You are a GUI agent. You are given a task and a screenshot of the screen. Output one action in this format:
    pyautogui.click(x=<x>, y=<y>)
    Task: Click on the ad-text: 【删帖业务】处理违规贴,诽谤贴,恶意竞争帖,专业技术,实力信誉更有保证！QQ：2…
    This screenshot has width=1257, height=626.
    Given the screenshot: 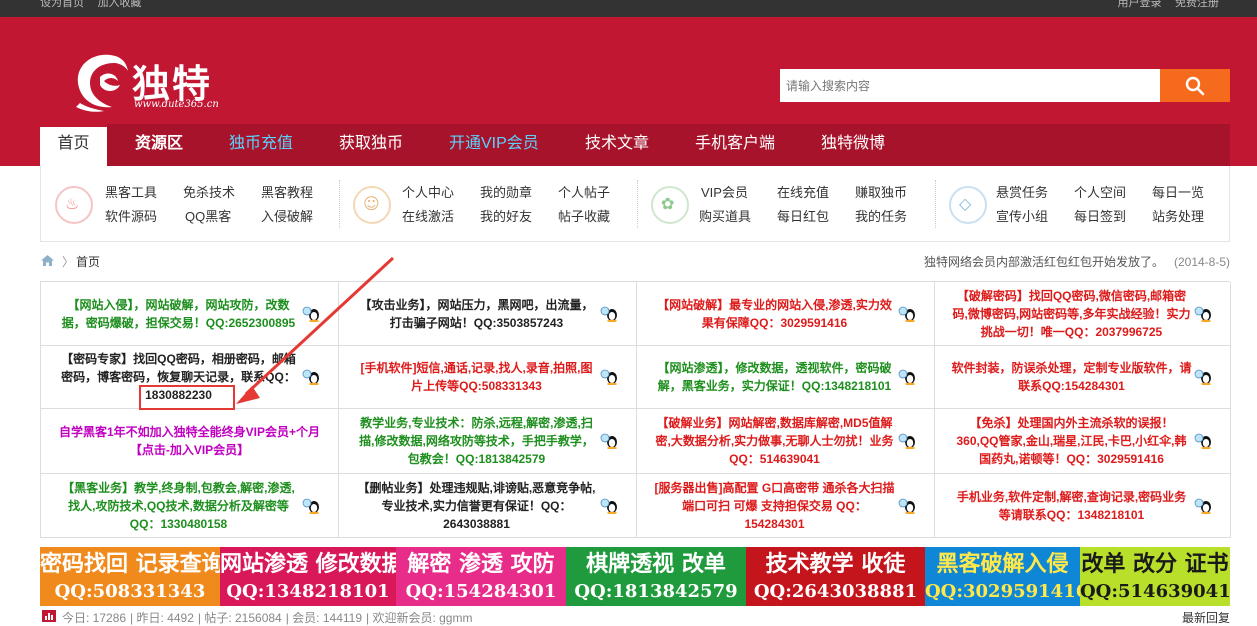 What is the action you would take?
    pyautogui.click(x=476, y=505)
    